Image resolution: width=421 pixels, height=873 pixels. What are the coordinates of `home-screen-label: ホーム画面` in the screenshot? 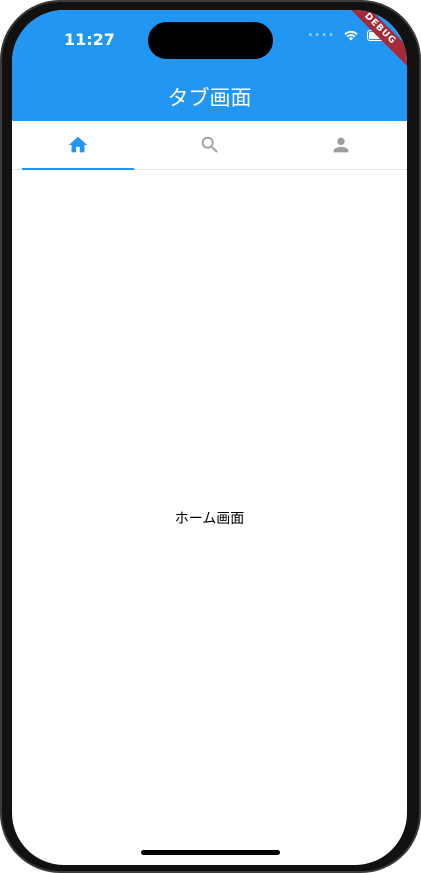 It's located at (209, 519).